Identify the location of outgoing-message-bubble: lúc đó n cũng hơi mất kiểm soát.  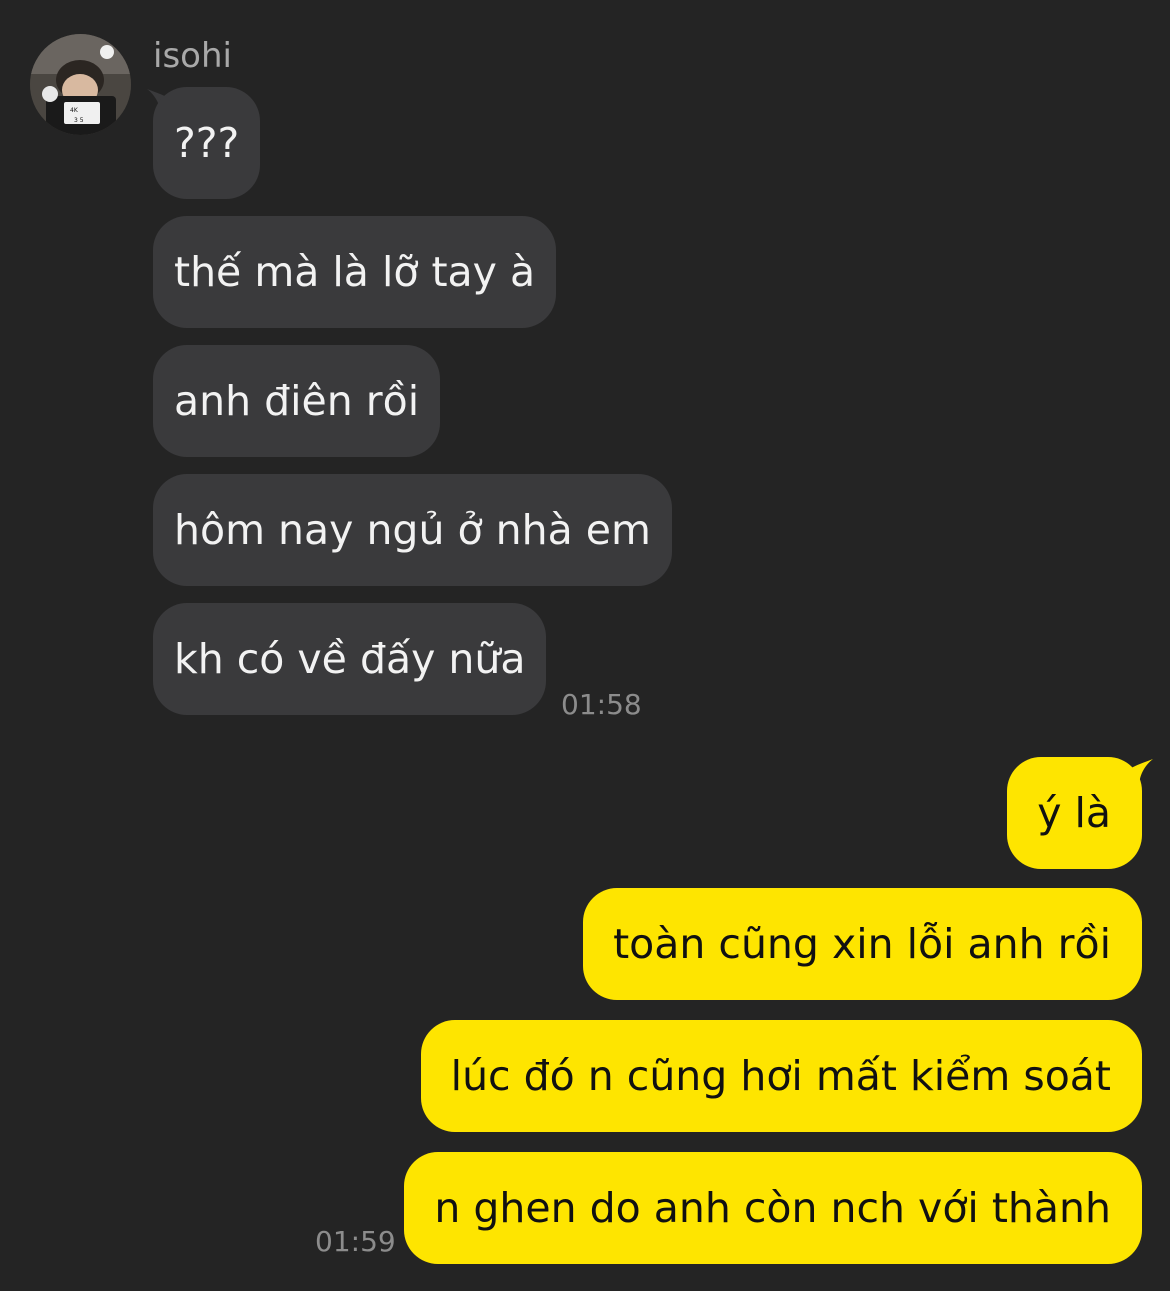
(781, 1076).